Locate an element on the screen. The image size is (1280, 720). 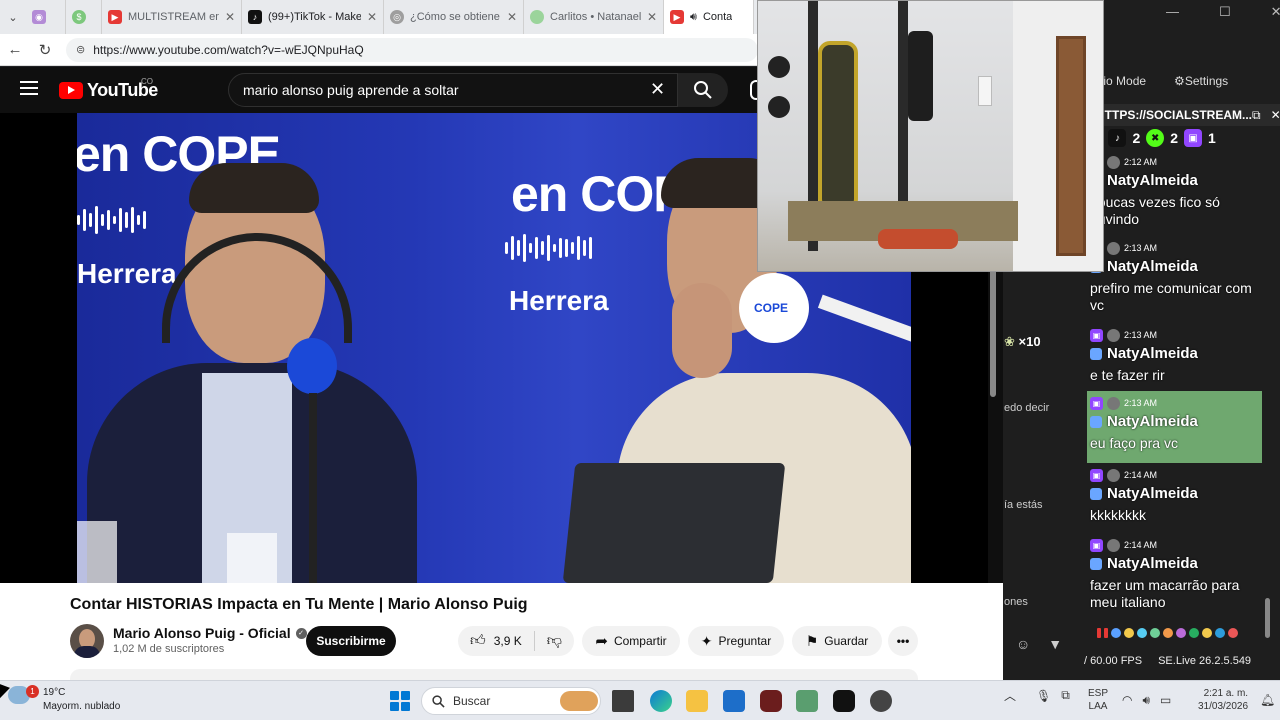
lang-top: ESP is located at coordinates (1098, 693).